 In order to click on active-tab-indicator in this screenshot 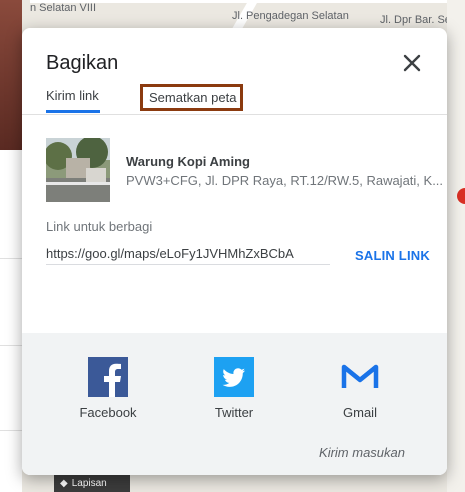, I will do `click(73, 111)`.